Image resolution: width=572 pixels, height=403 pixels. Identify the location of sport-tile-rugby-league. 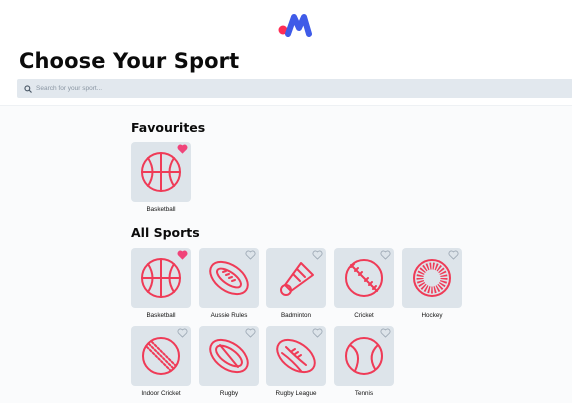
(296, 356).